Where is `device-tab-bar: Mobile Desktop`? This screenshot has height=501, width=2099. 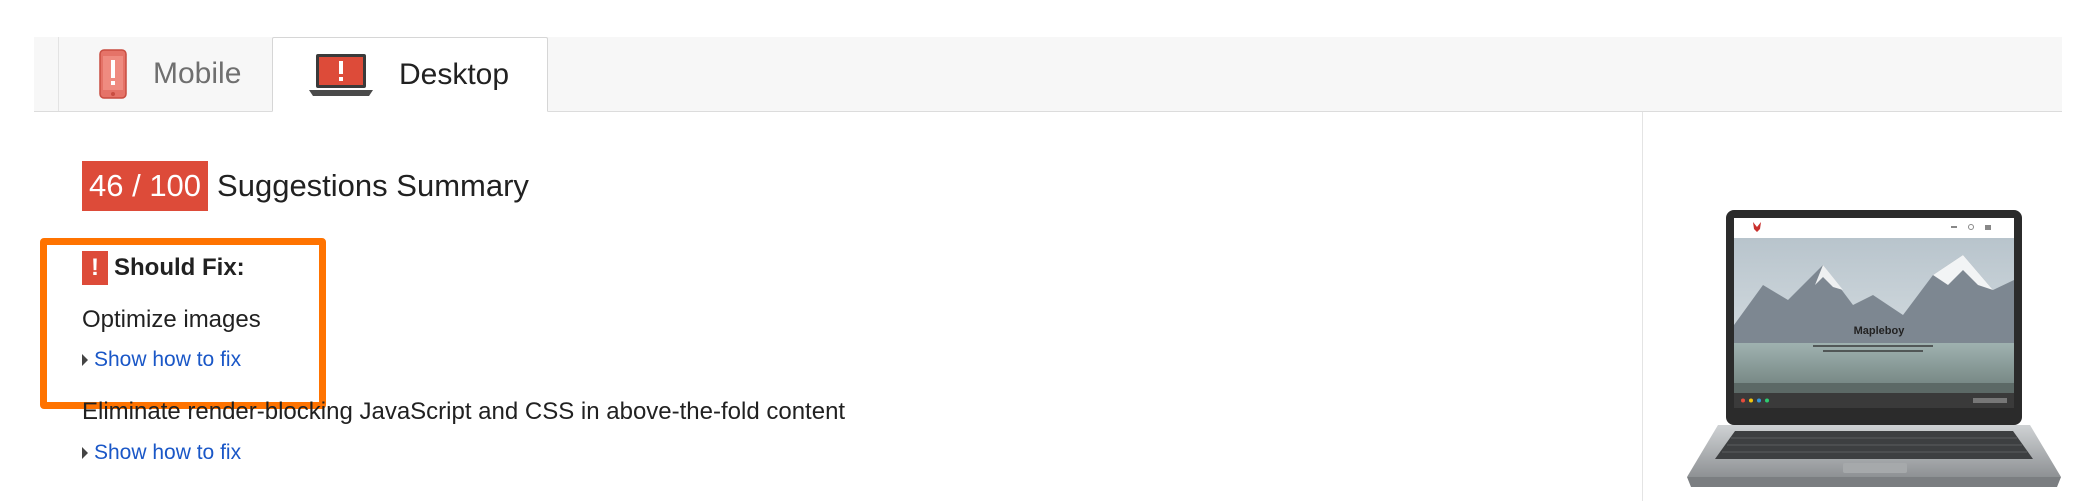 device-tab-bar: Mobile Desktop is located at coordinates (1048, 74).